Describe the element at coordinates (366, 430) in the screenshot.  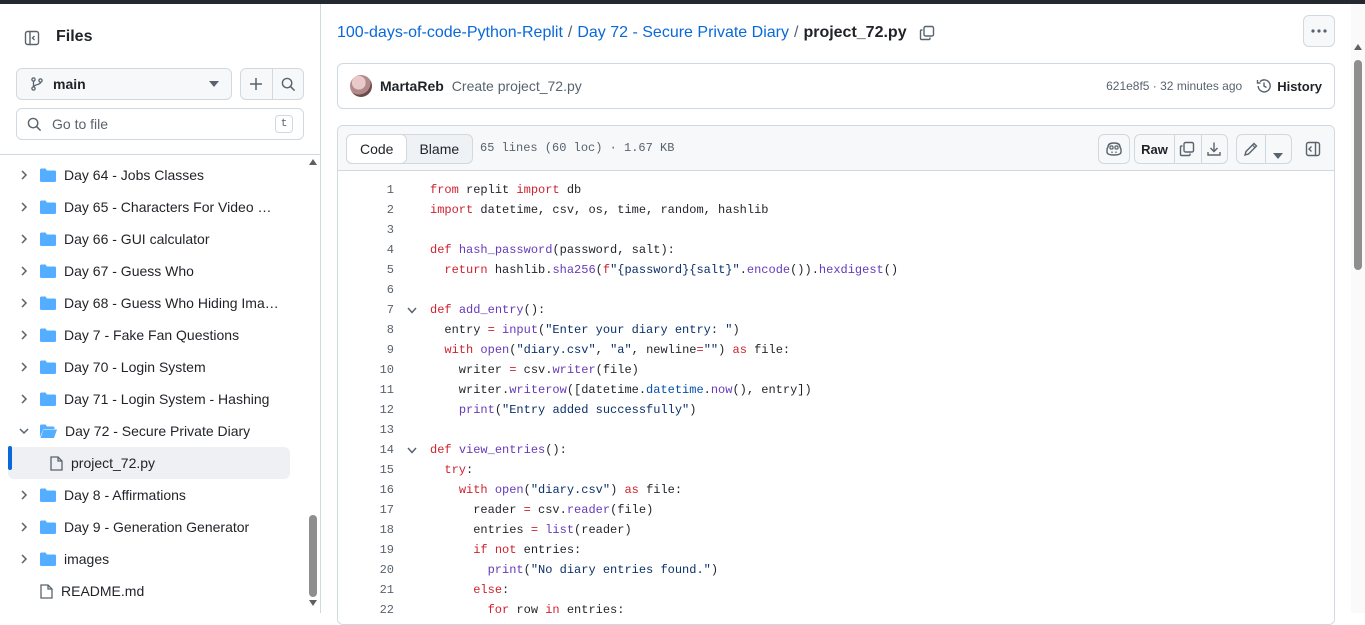
I see `line-number: 13` at that location.